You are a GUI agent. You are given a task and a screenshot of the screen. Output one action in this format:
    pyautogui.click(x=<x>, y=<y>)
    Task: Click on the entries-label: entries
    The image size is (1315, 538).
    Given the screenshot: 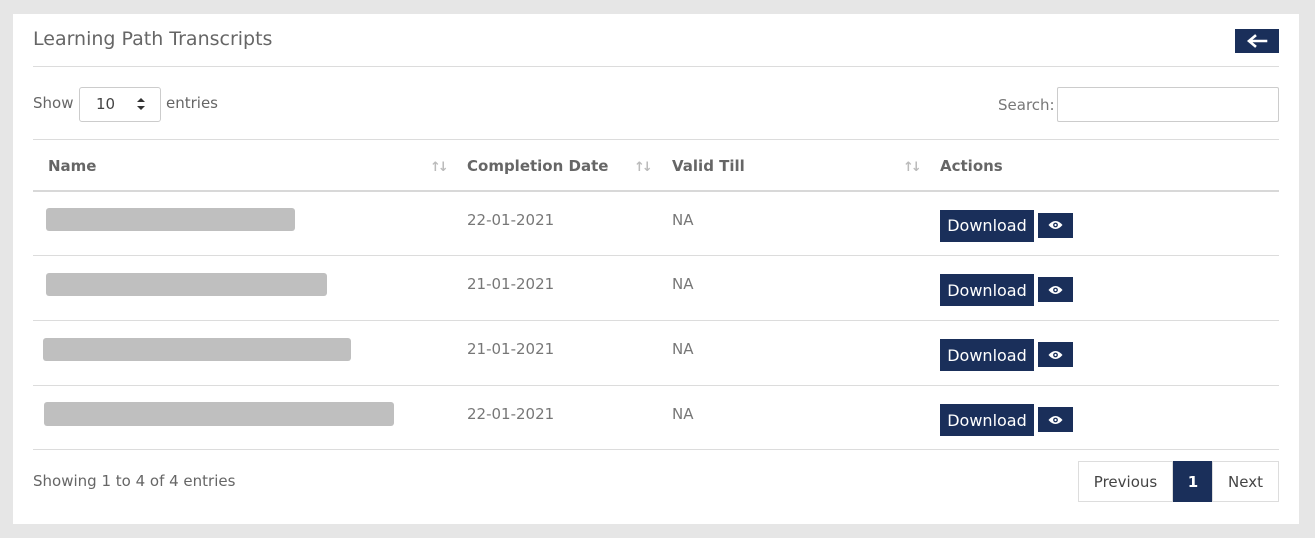 What is the action you would take?
    pyautogui.click(x=192, y=103)
    